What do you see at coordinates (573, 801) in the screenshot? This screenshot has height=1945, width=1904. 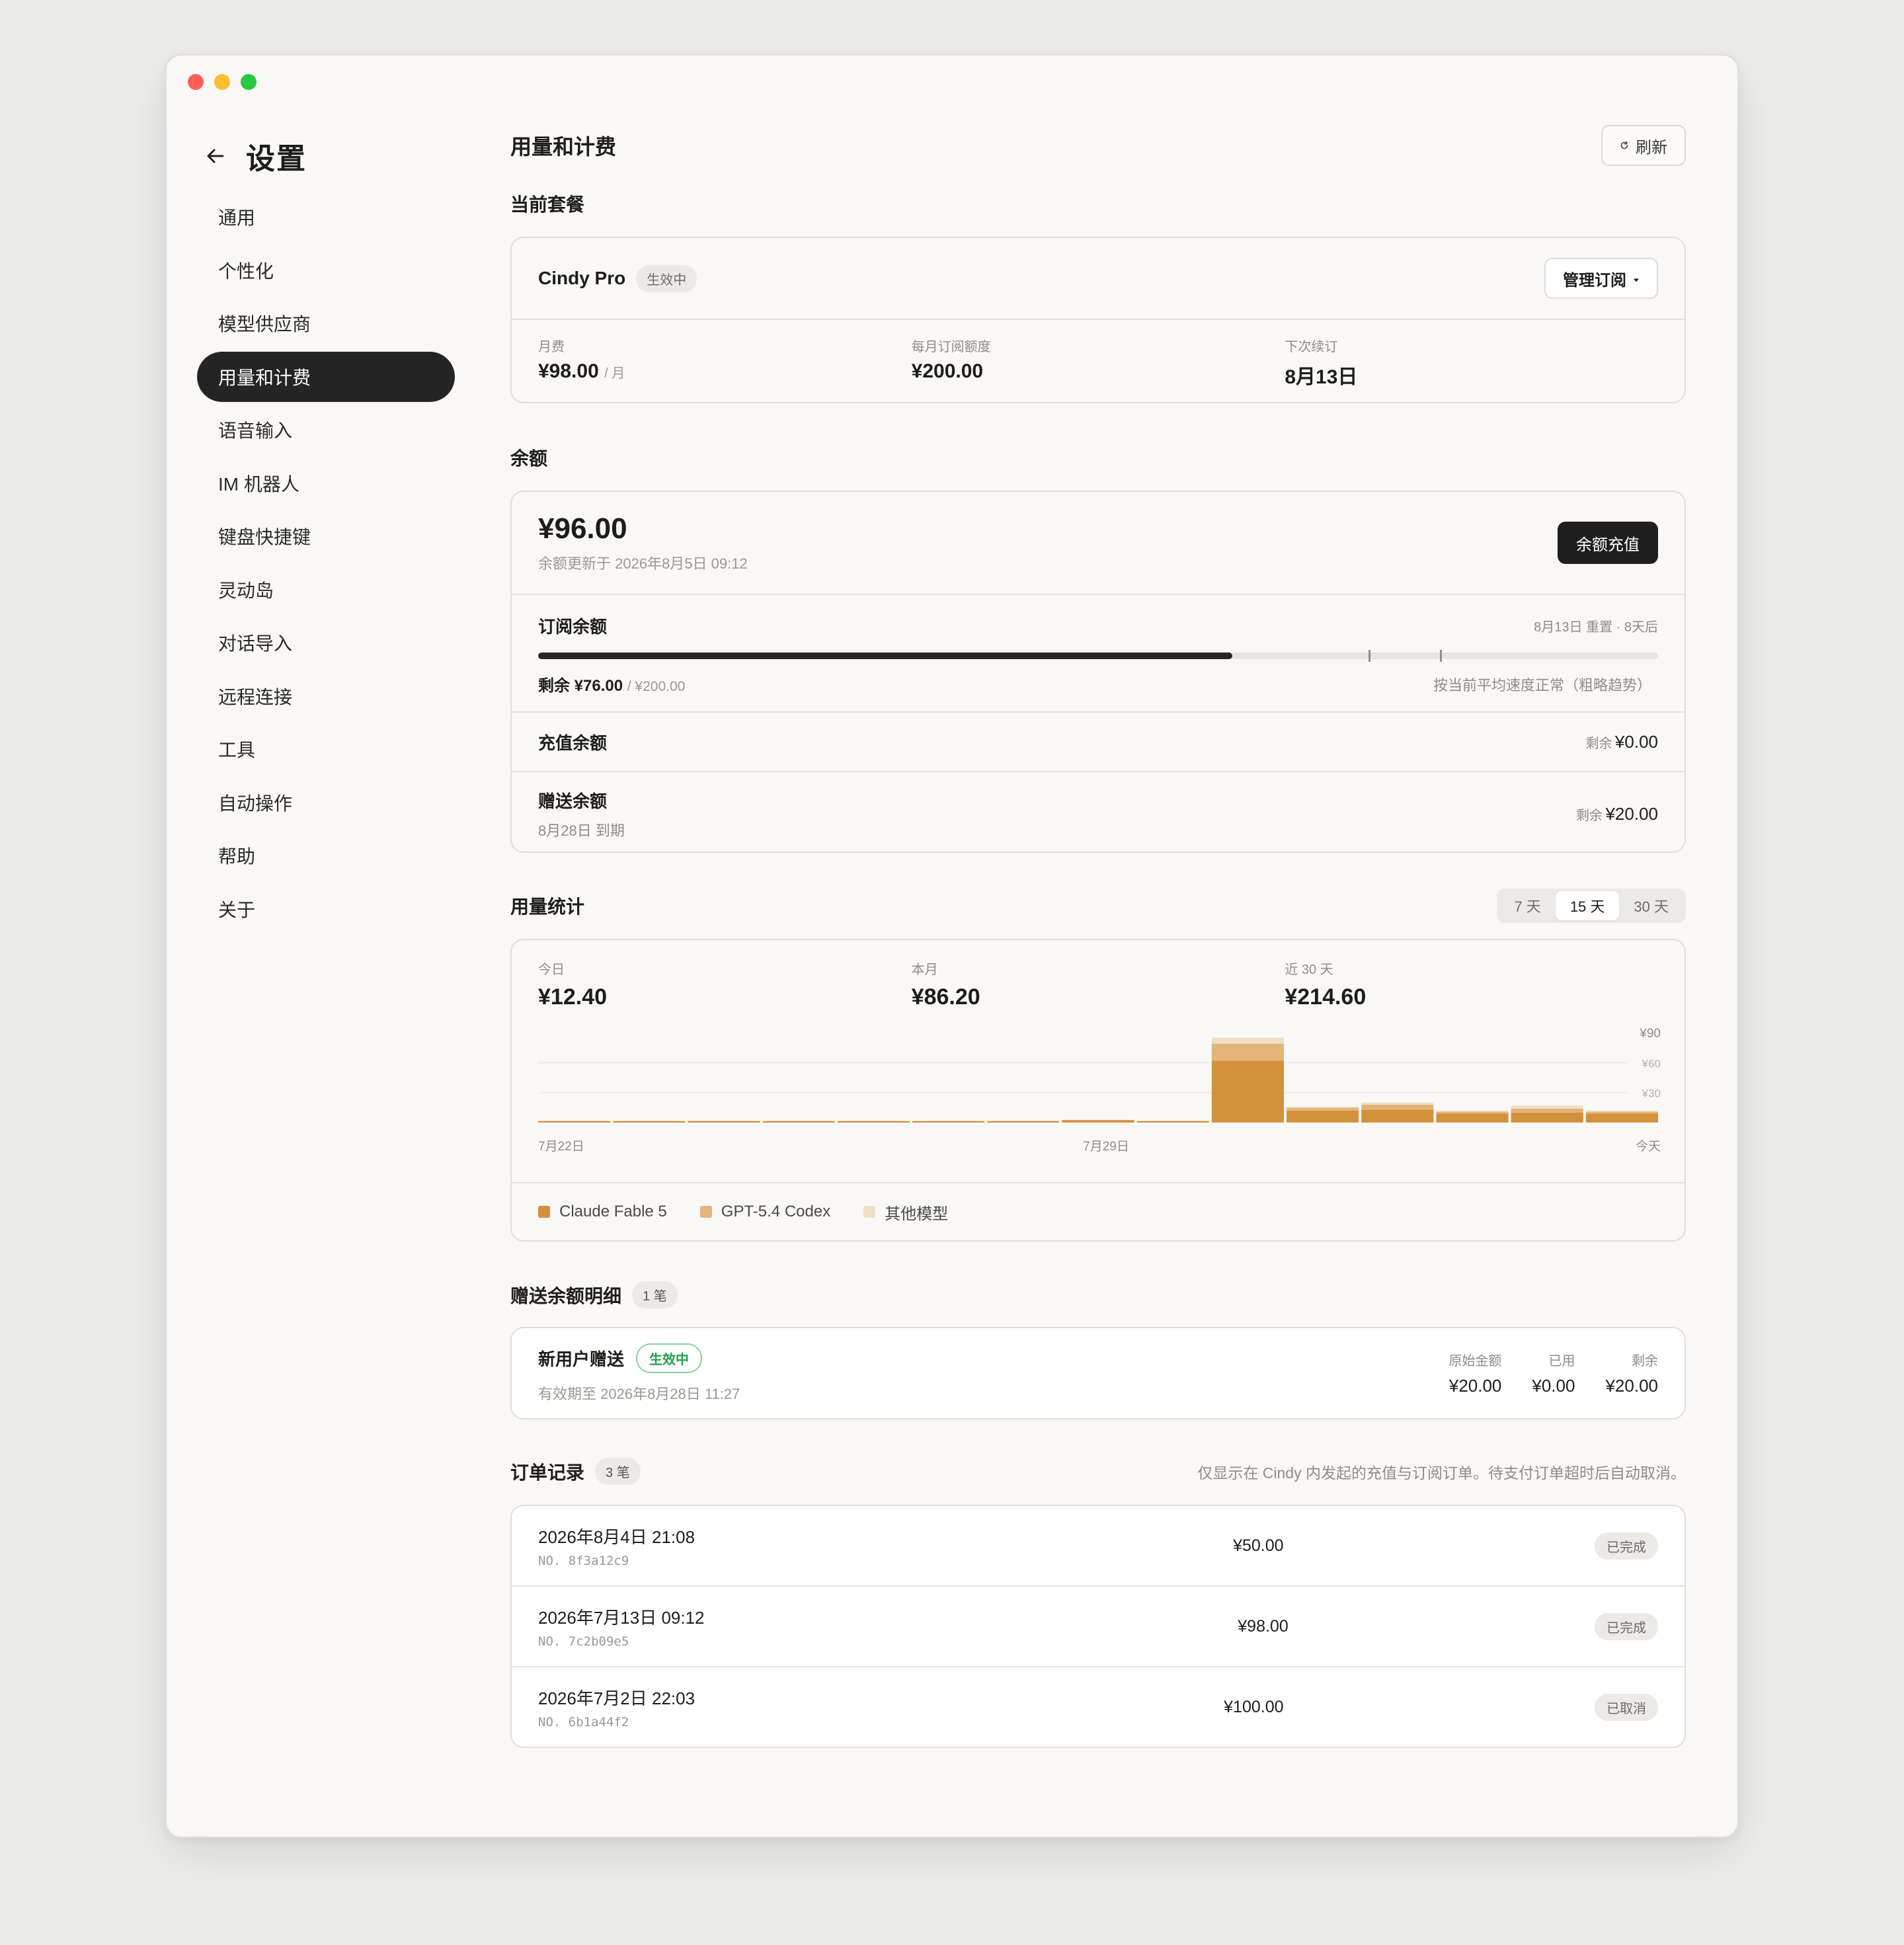 I see `gift-balance-title: 赠送余额` at bounding box center [573, 801].